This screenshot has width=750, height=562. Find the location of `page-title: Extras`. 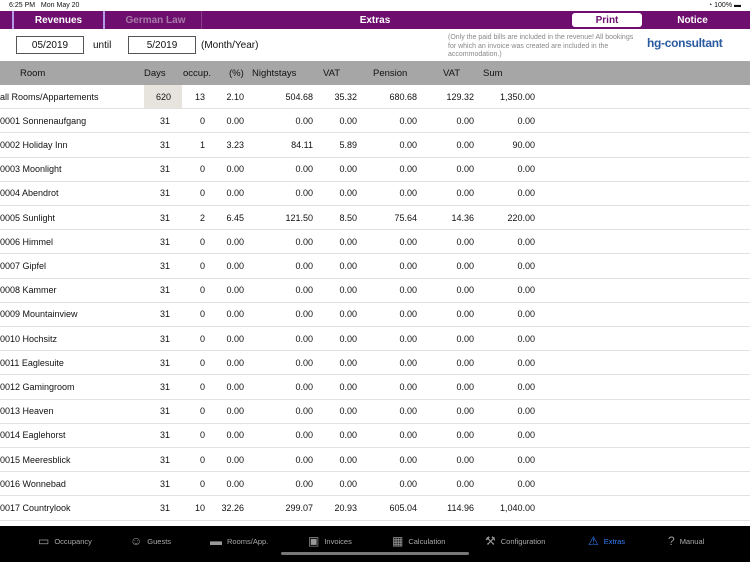

page-title: Extras is located at coordinates (375, 20).